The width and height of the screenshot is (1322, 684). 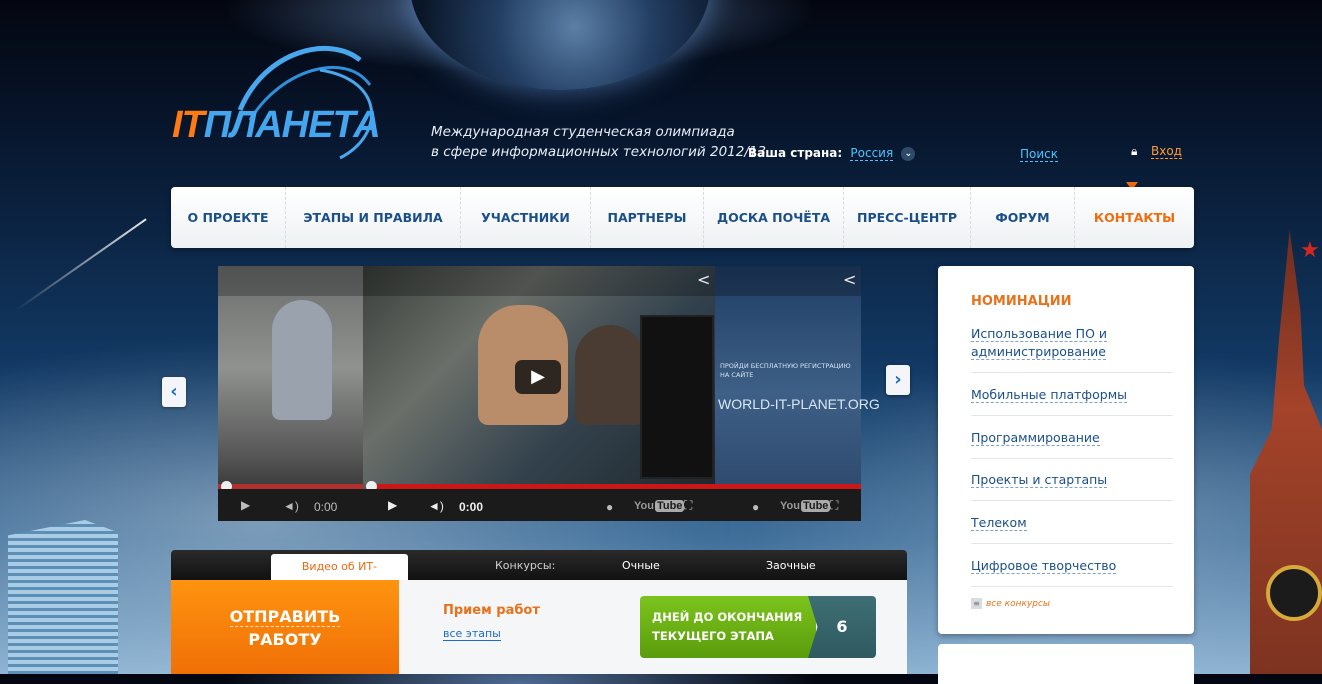 I want to click on video-main-monitor, so click(x=677, y=397).